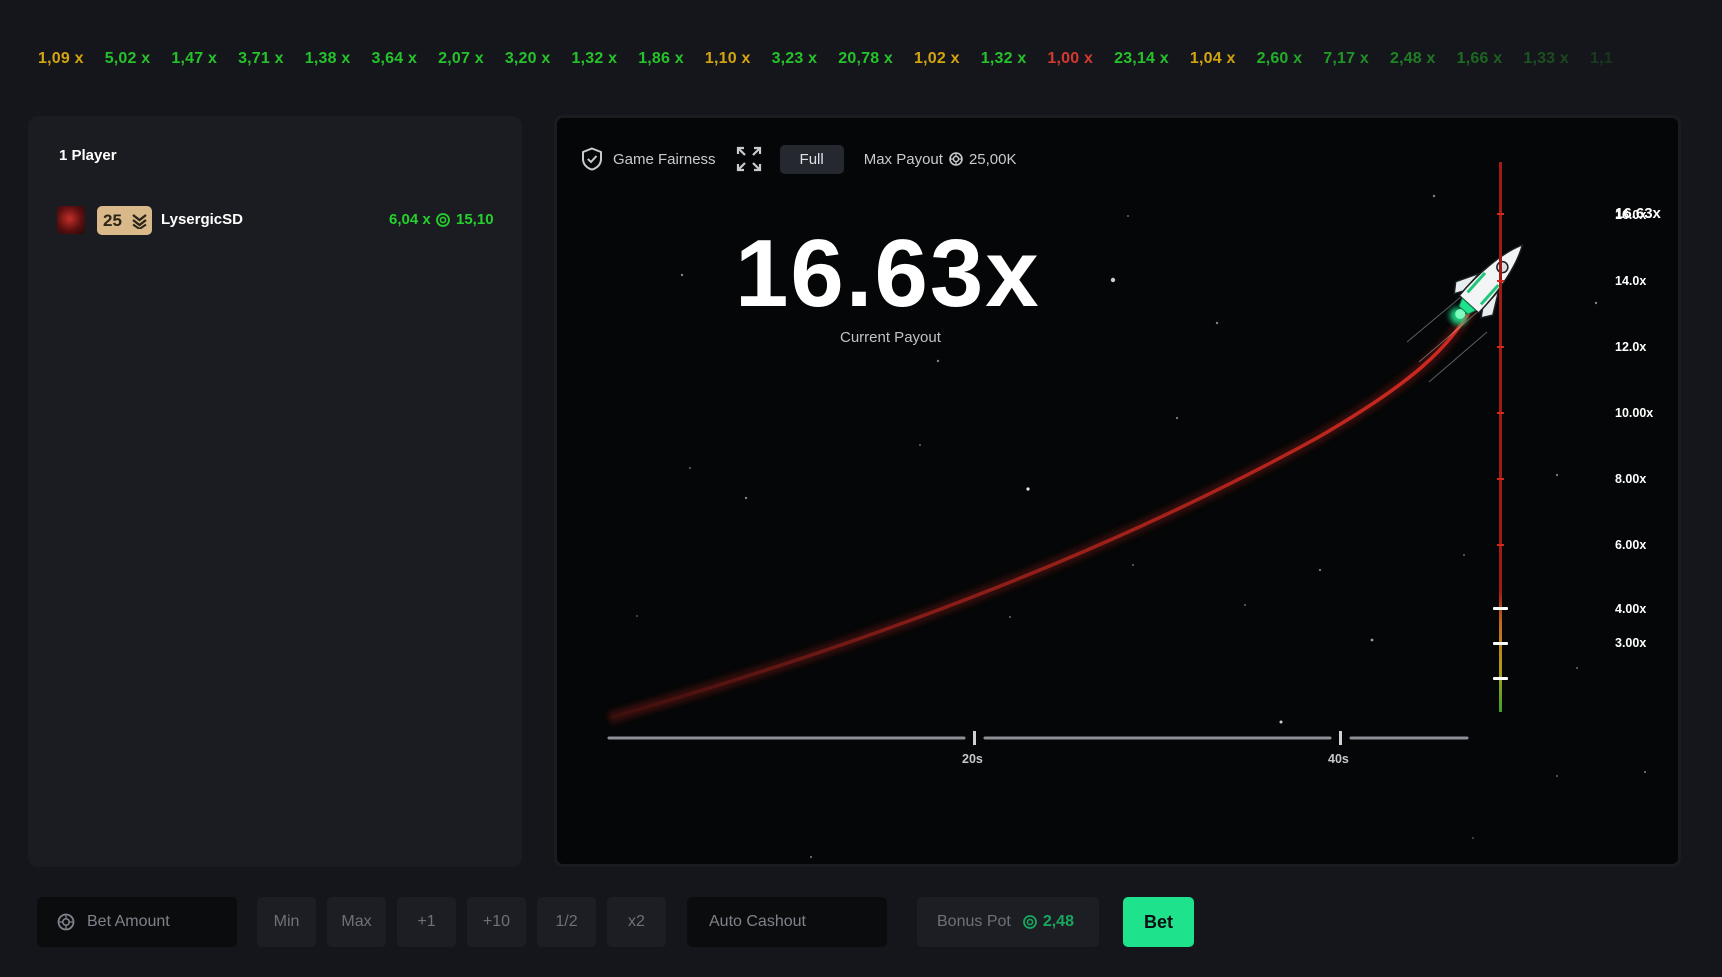  I want to click on y-tick-label: 12.0x, so click(1631, 347).